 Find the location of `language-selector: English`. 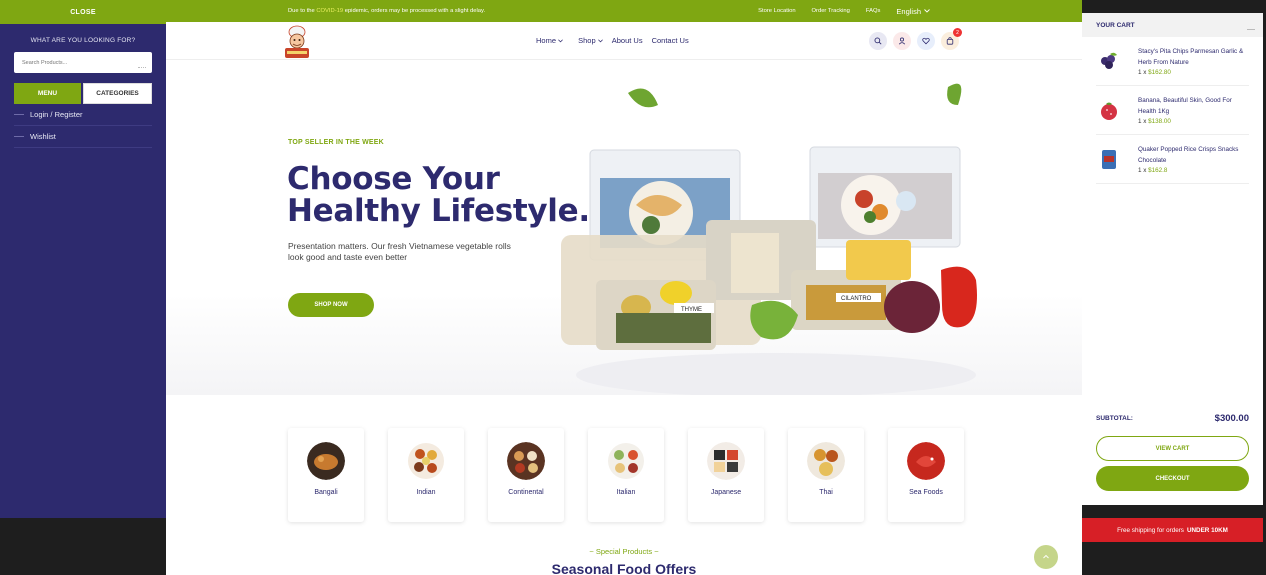

language-selector: English is located at coordinates (913, 11).